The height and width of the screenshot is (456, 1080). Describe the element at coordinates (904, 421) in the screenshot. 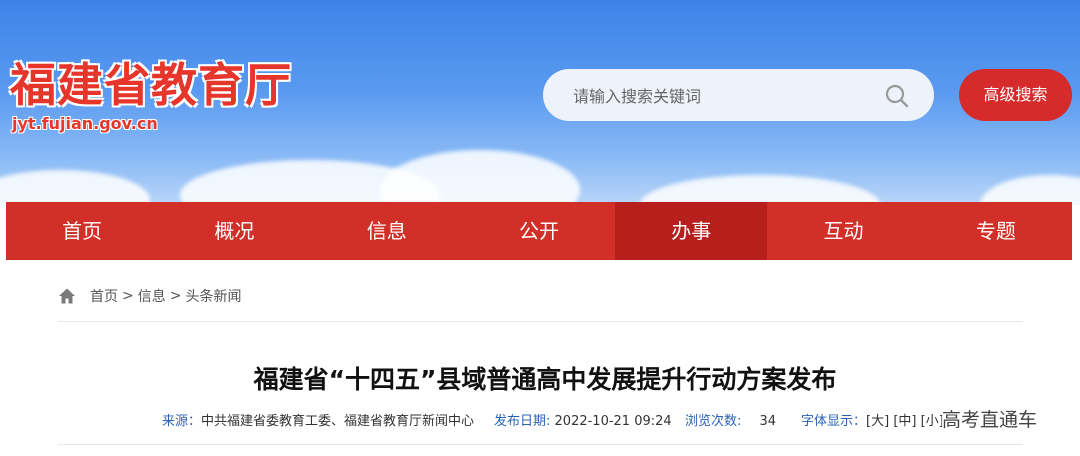

I see `font-size-medium: [中]` at that location.